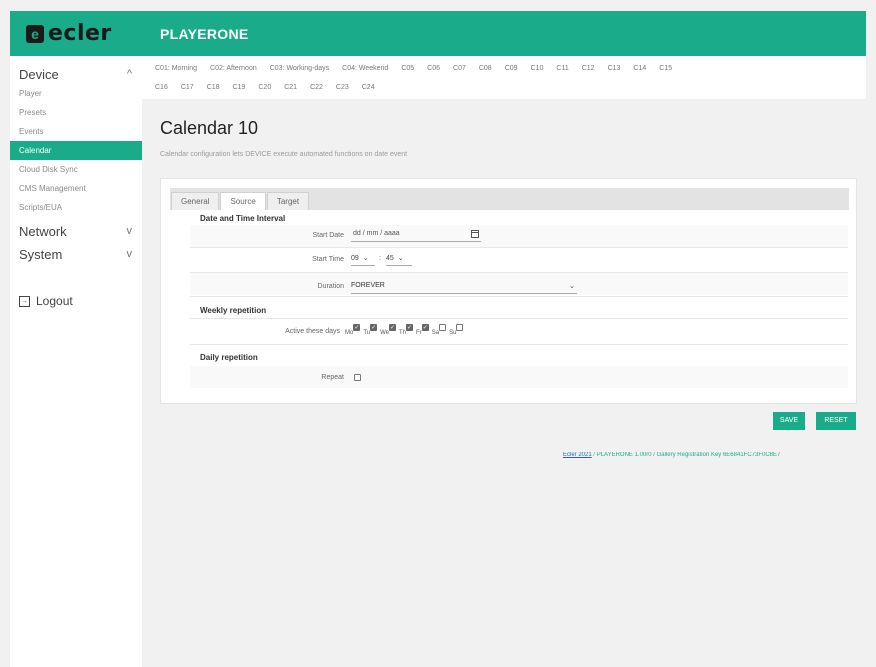 Image resolution: width=876 pixels, height=667 pixels. I want to click on footer-link: Ecler 2021, so click(577, 455).